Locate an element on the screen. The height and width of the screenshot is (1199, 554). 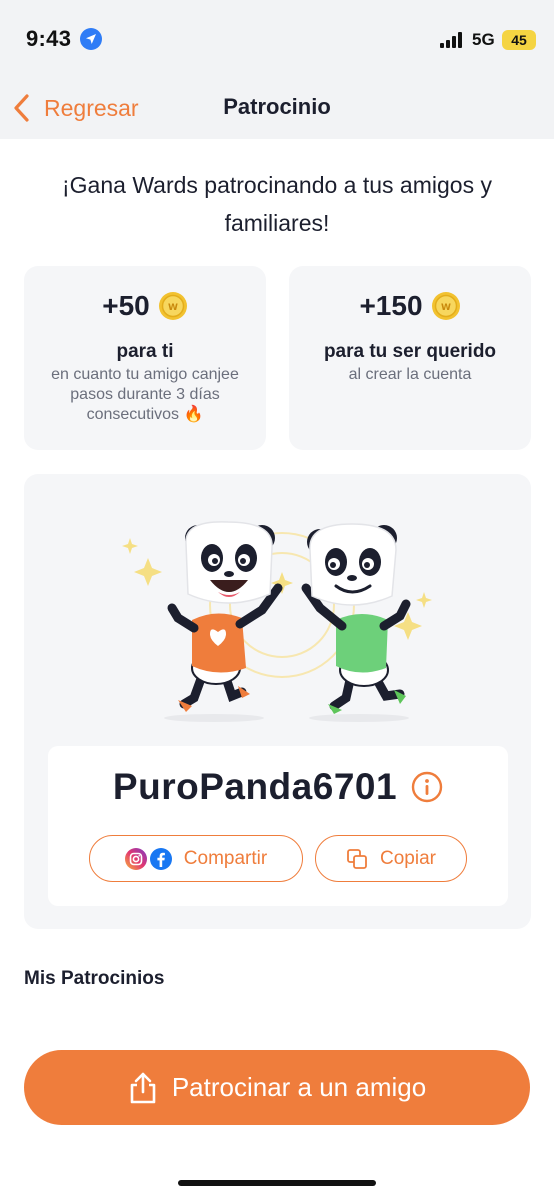
instagram-icon is located at coordinates (135, 858).